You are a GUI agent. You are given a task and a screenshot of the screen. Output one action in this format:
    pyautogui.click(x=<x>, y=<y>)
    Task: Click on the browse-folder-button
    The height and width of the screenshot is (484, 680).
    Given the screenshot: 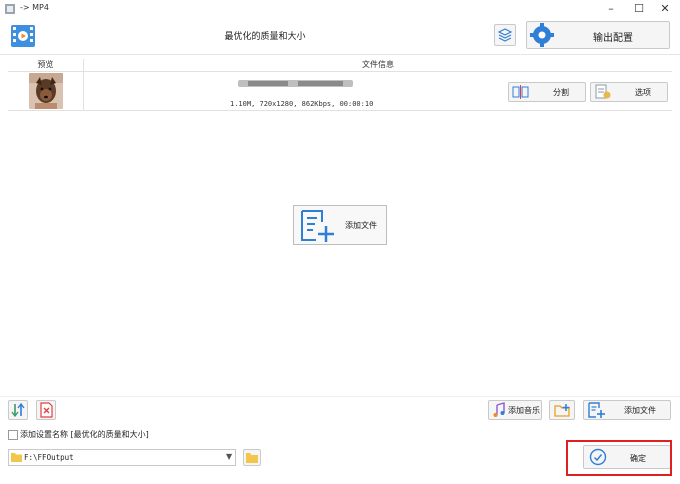 What is the action you would take?
    pyautogui.click(x=252, y=457)
    